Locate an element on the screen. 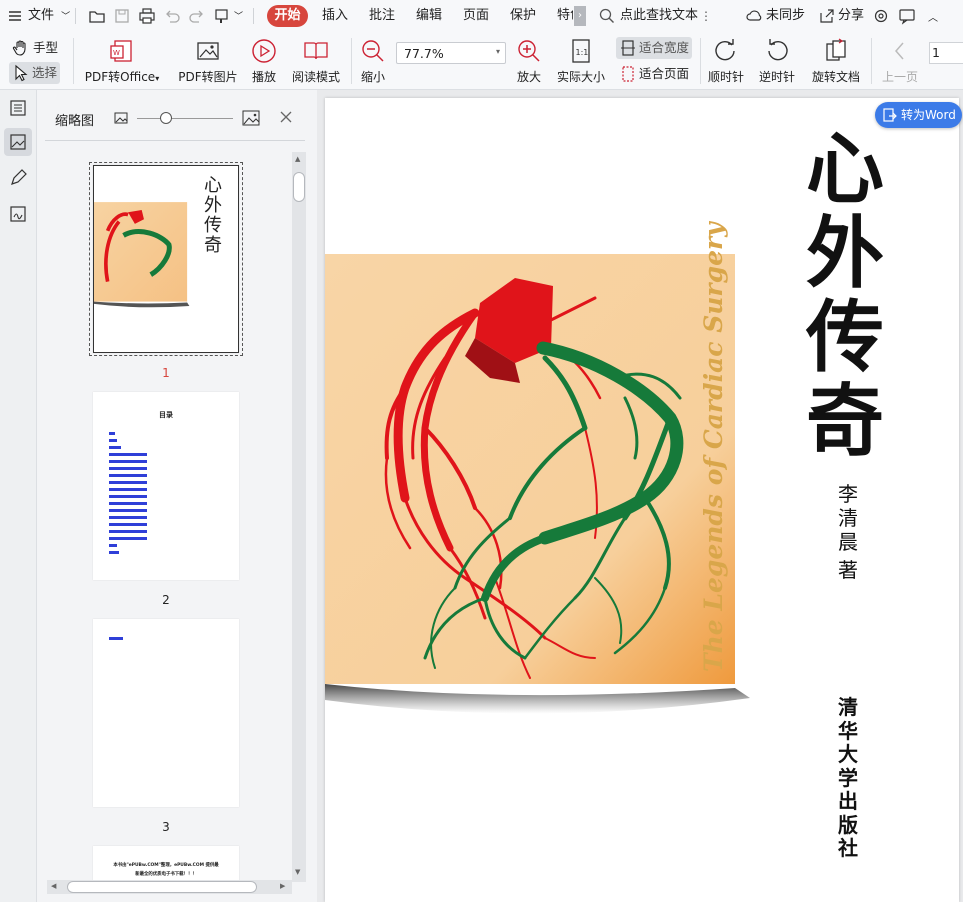 The height and width of the screenshot is (902, 963). horizontal-scrollbar: ◀ ▶ is located at coordinates (169, 887).